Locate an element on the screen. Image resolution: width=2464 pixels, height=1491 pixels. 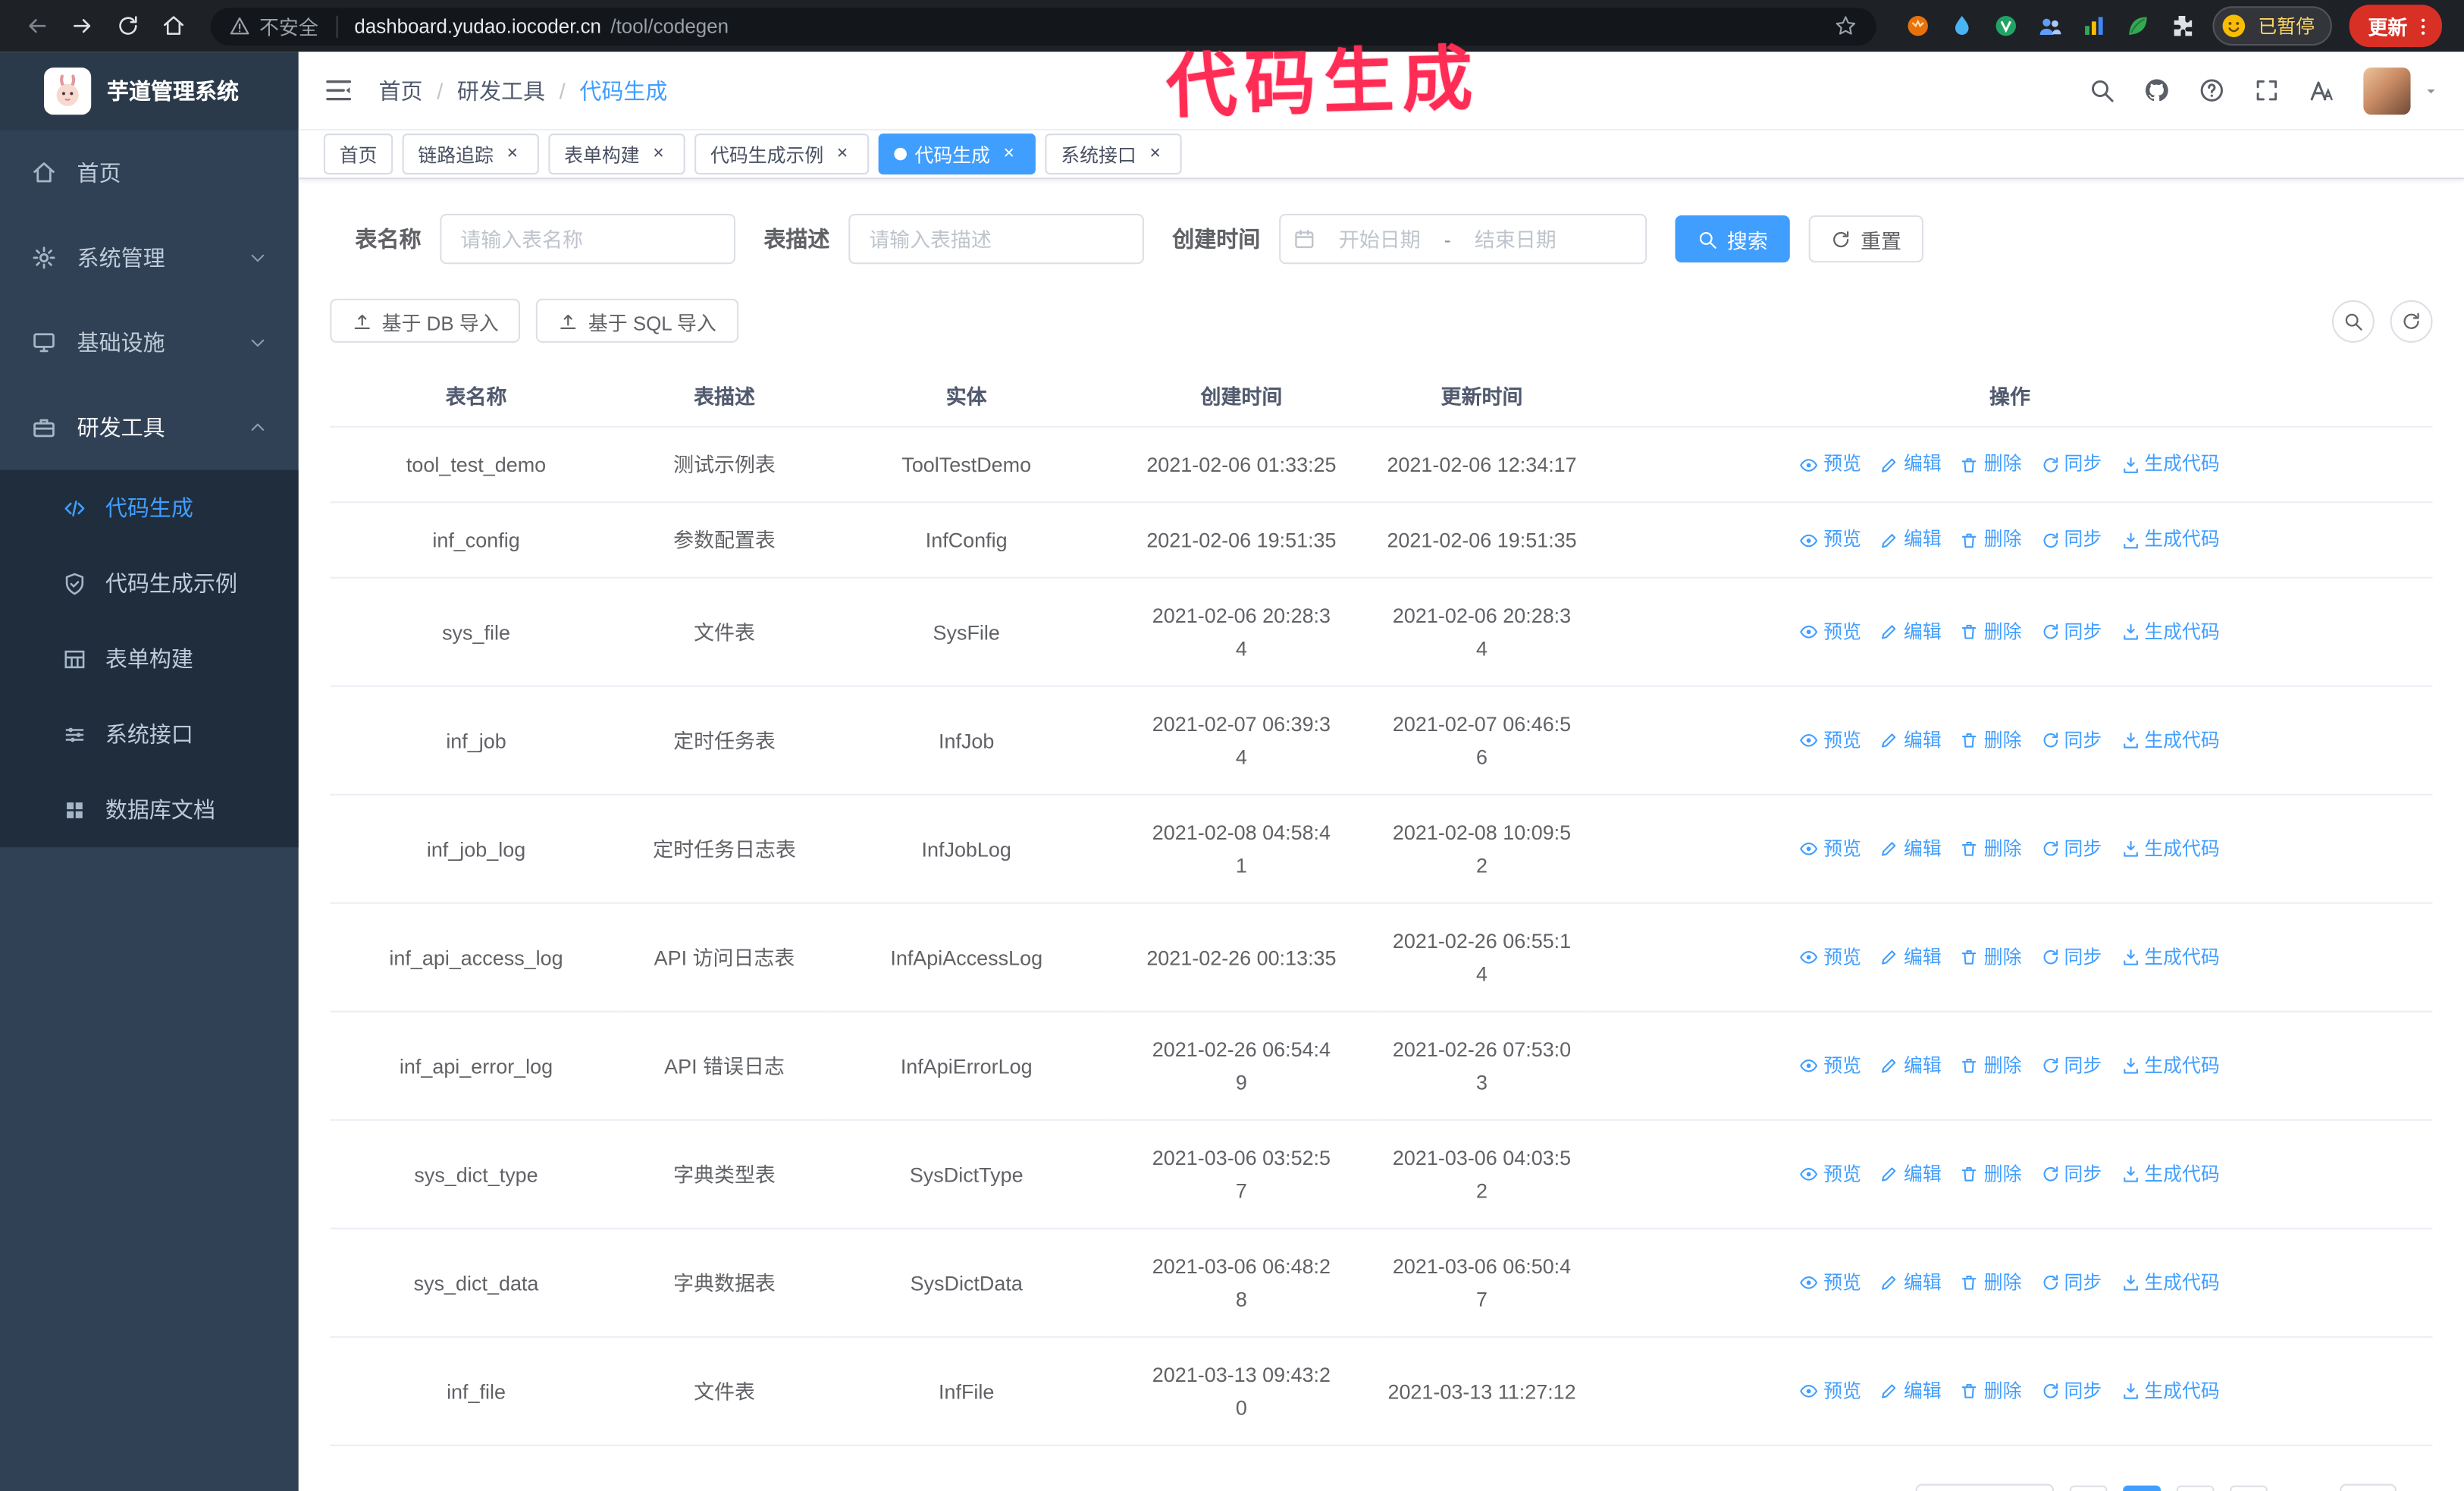
tab-codegen: 代码生成 × is located at coordinates (957, 154).